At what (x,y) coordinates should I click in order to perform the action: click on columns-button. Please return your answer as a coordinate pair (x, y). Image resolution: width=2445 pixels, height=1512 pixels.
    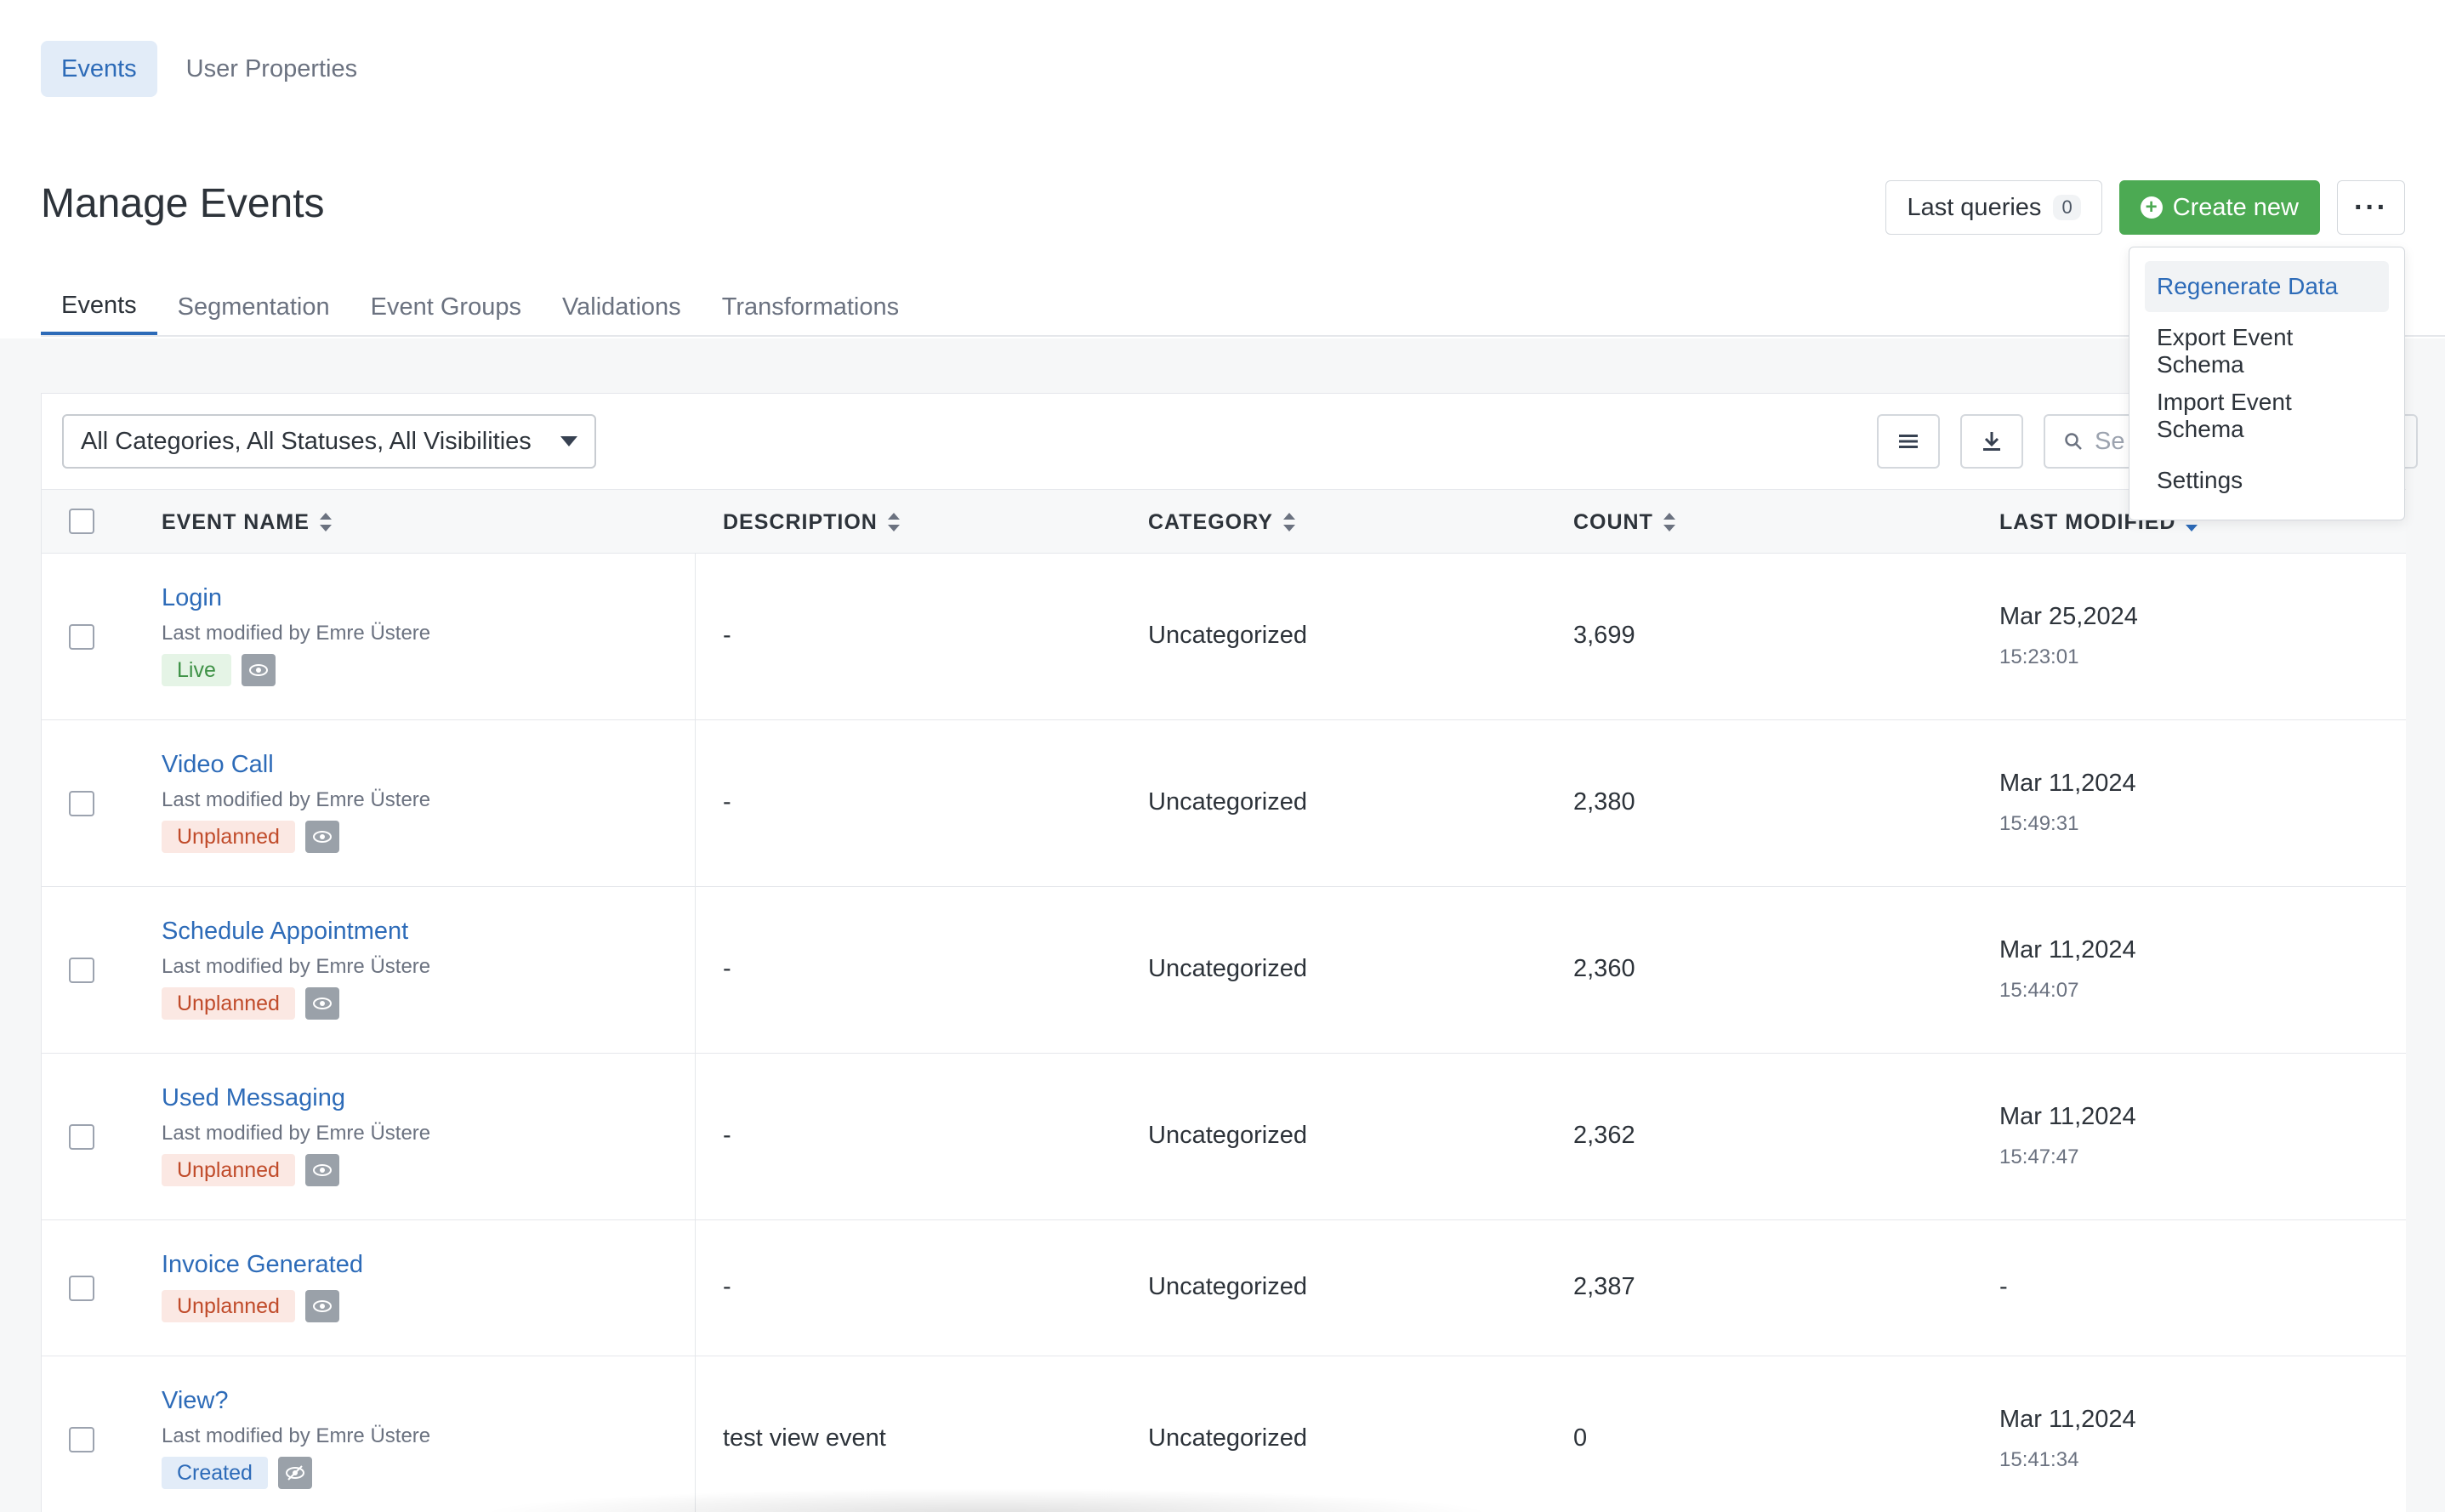
    Looking at the image, I should click on (1908, 442).